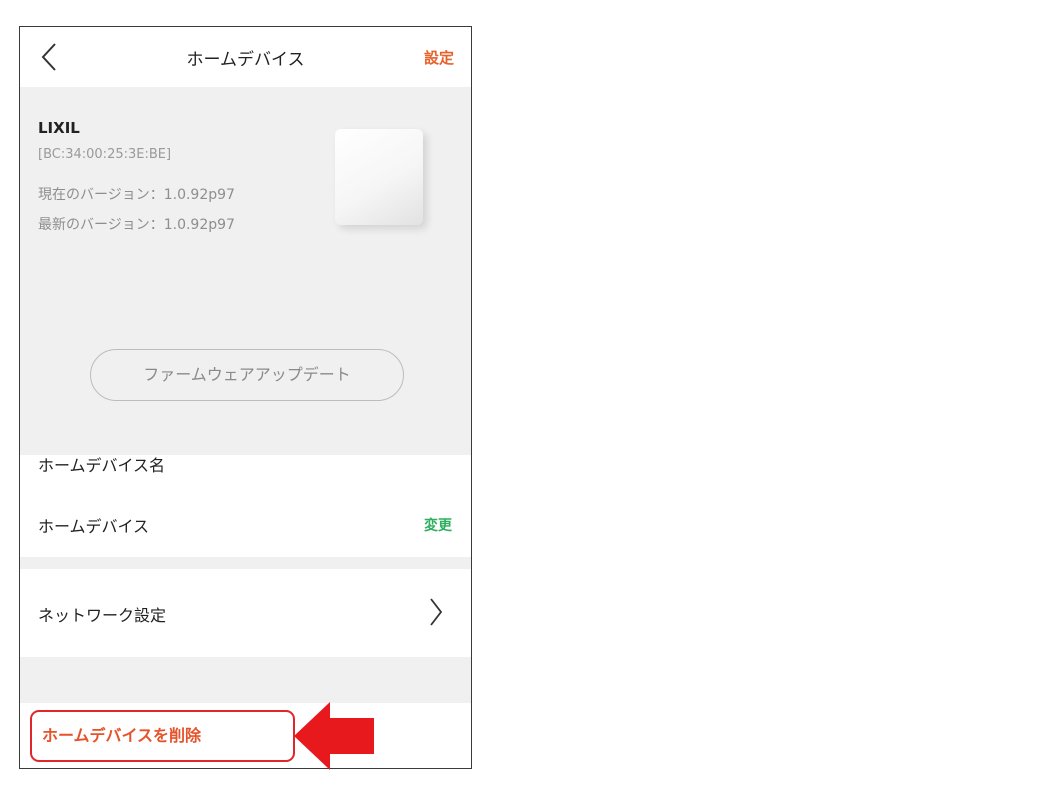  Describe the element at coordinates (439, 57) in the screenshot. I see `settings-button: 設定` at that location.